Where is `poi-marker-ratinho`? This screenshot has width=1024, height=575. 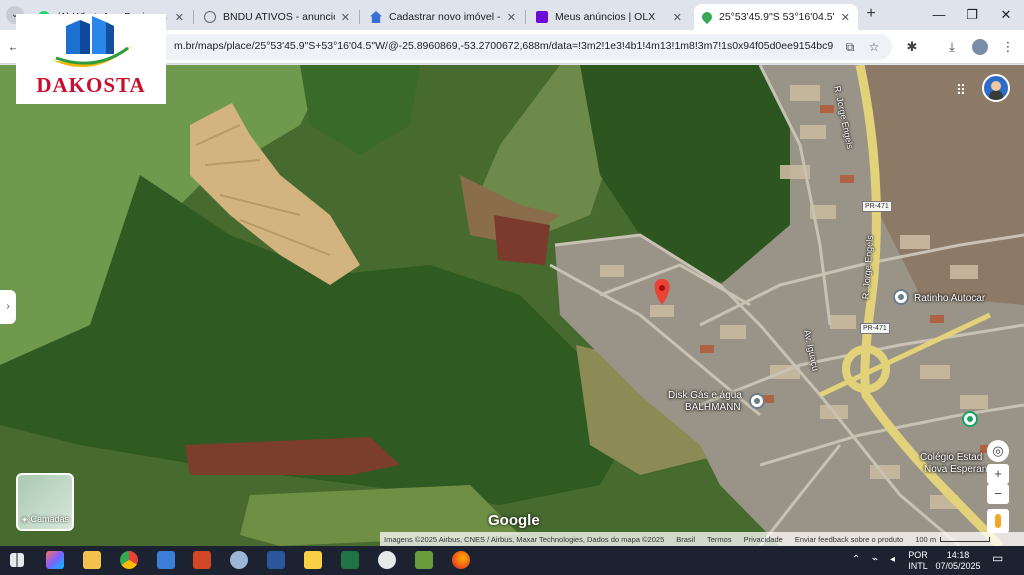 poi-marker-ratinho is located at coordinates (901, 297).